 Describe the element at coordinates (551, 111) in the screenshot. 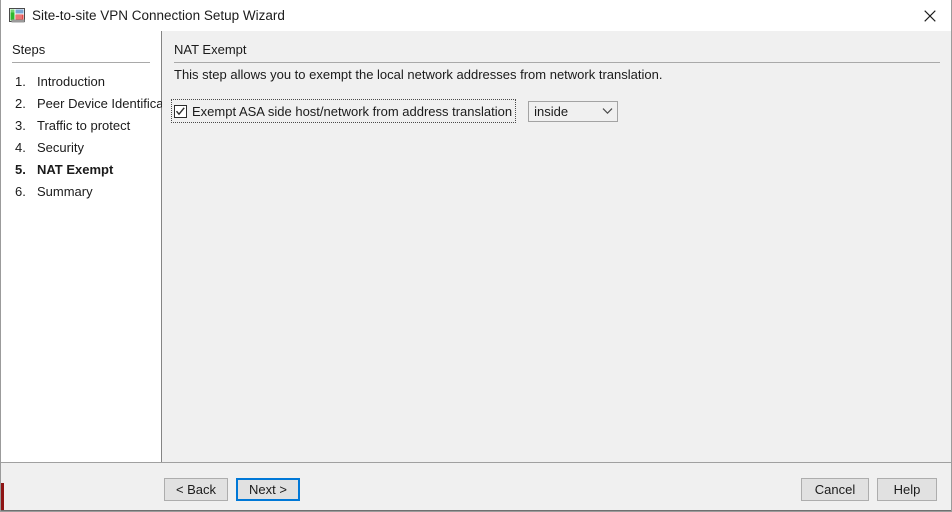

I see `interface-select-value: inside` at that location.